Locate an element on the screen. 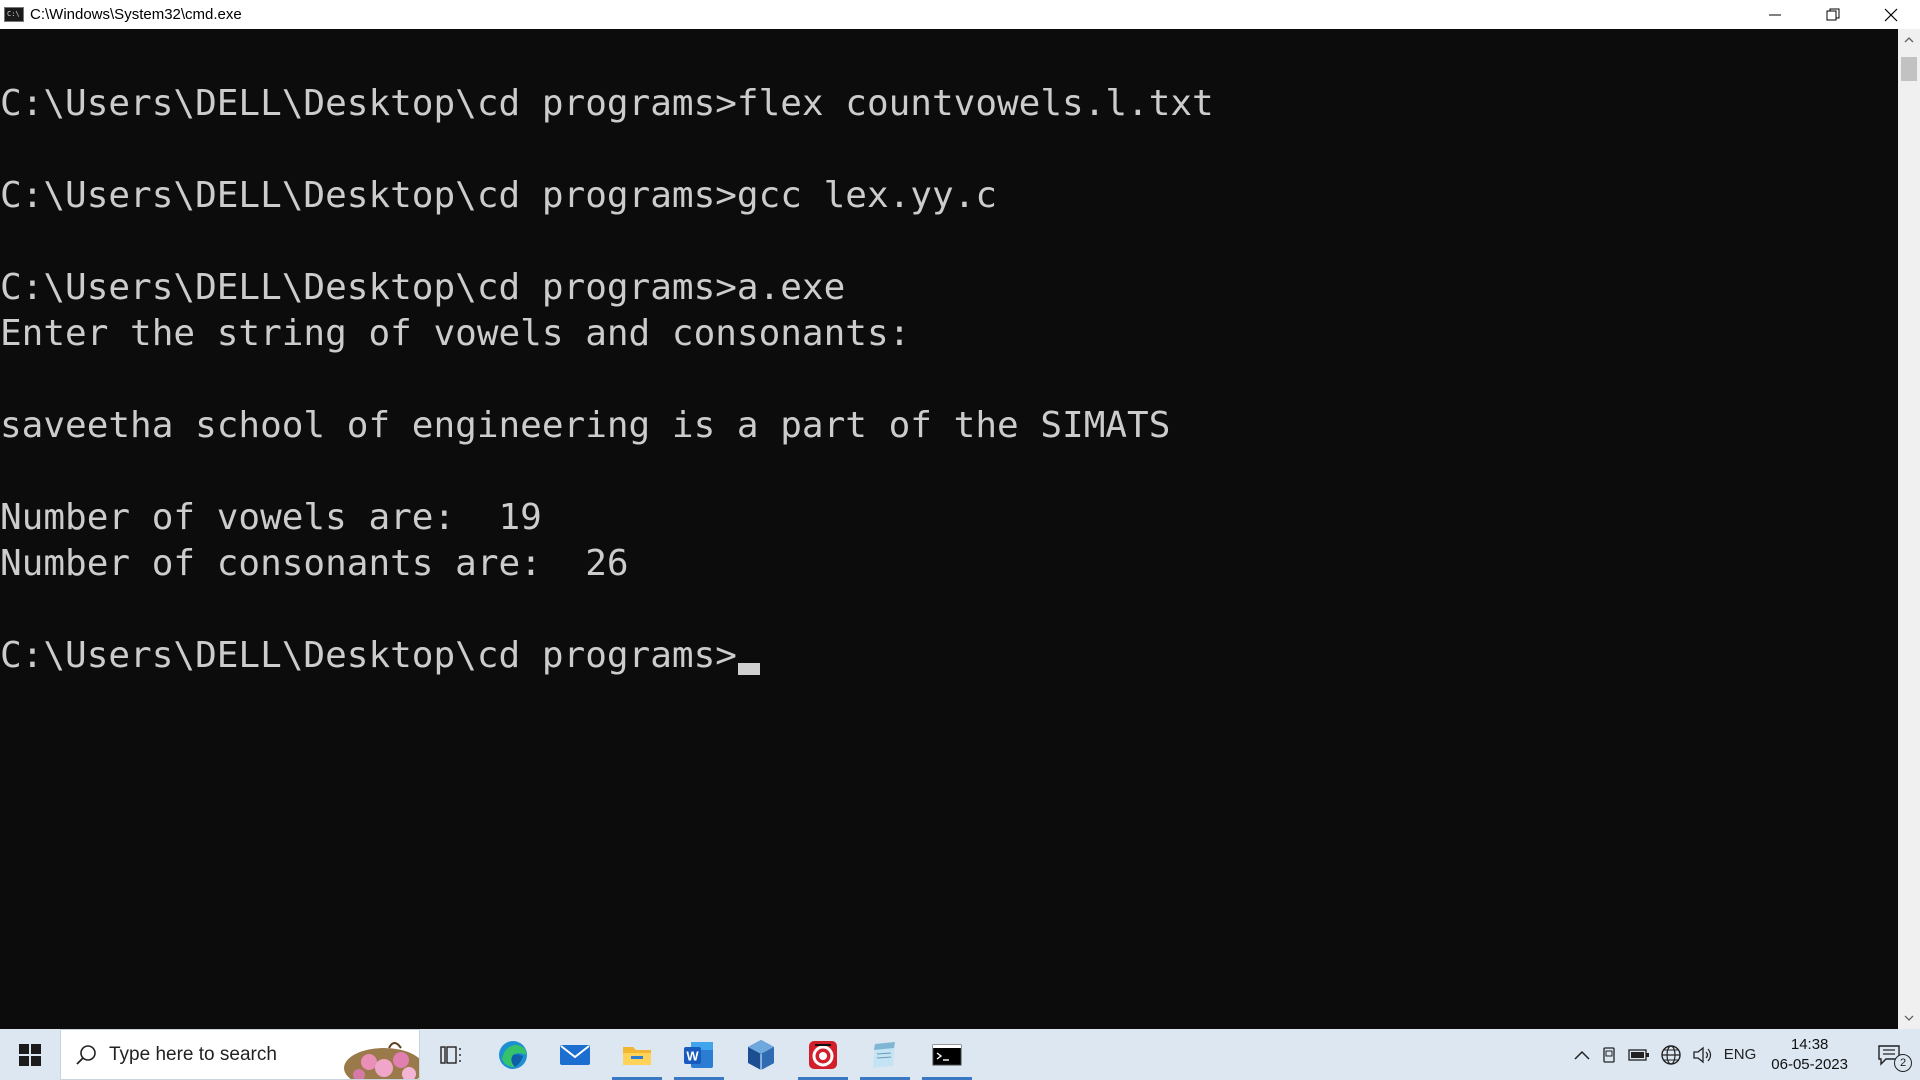  virtualbox-icon is located at coordinates (761, 1054).